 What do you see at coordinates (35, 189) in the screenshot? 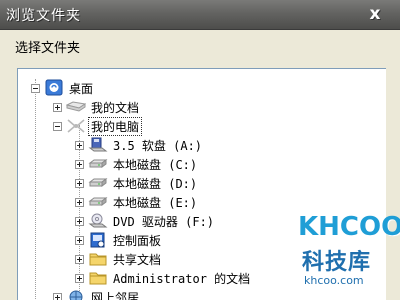
I see `tree-line` at bounding box center [35, 189].